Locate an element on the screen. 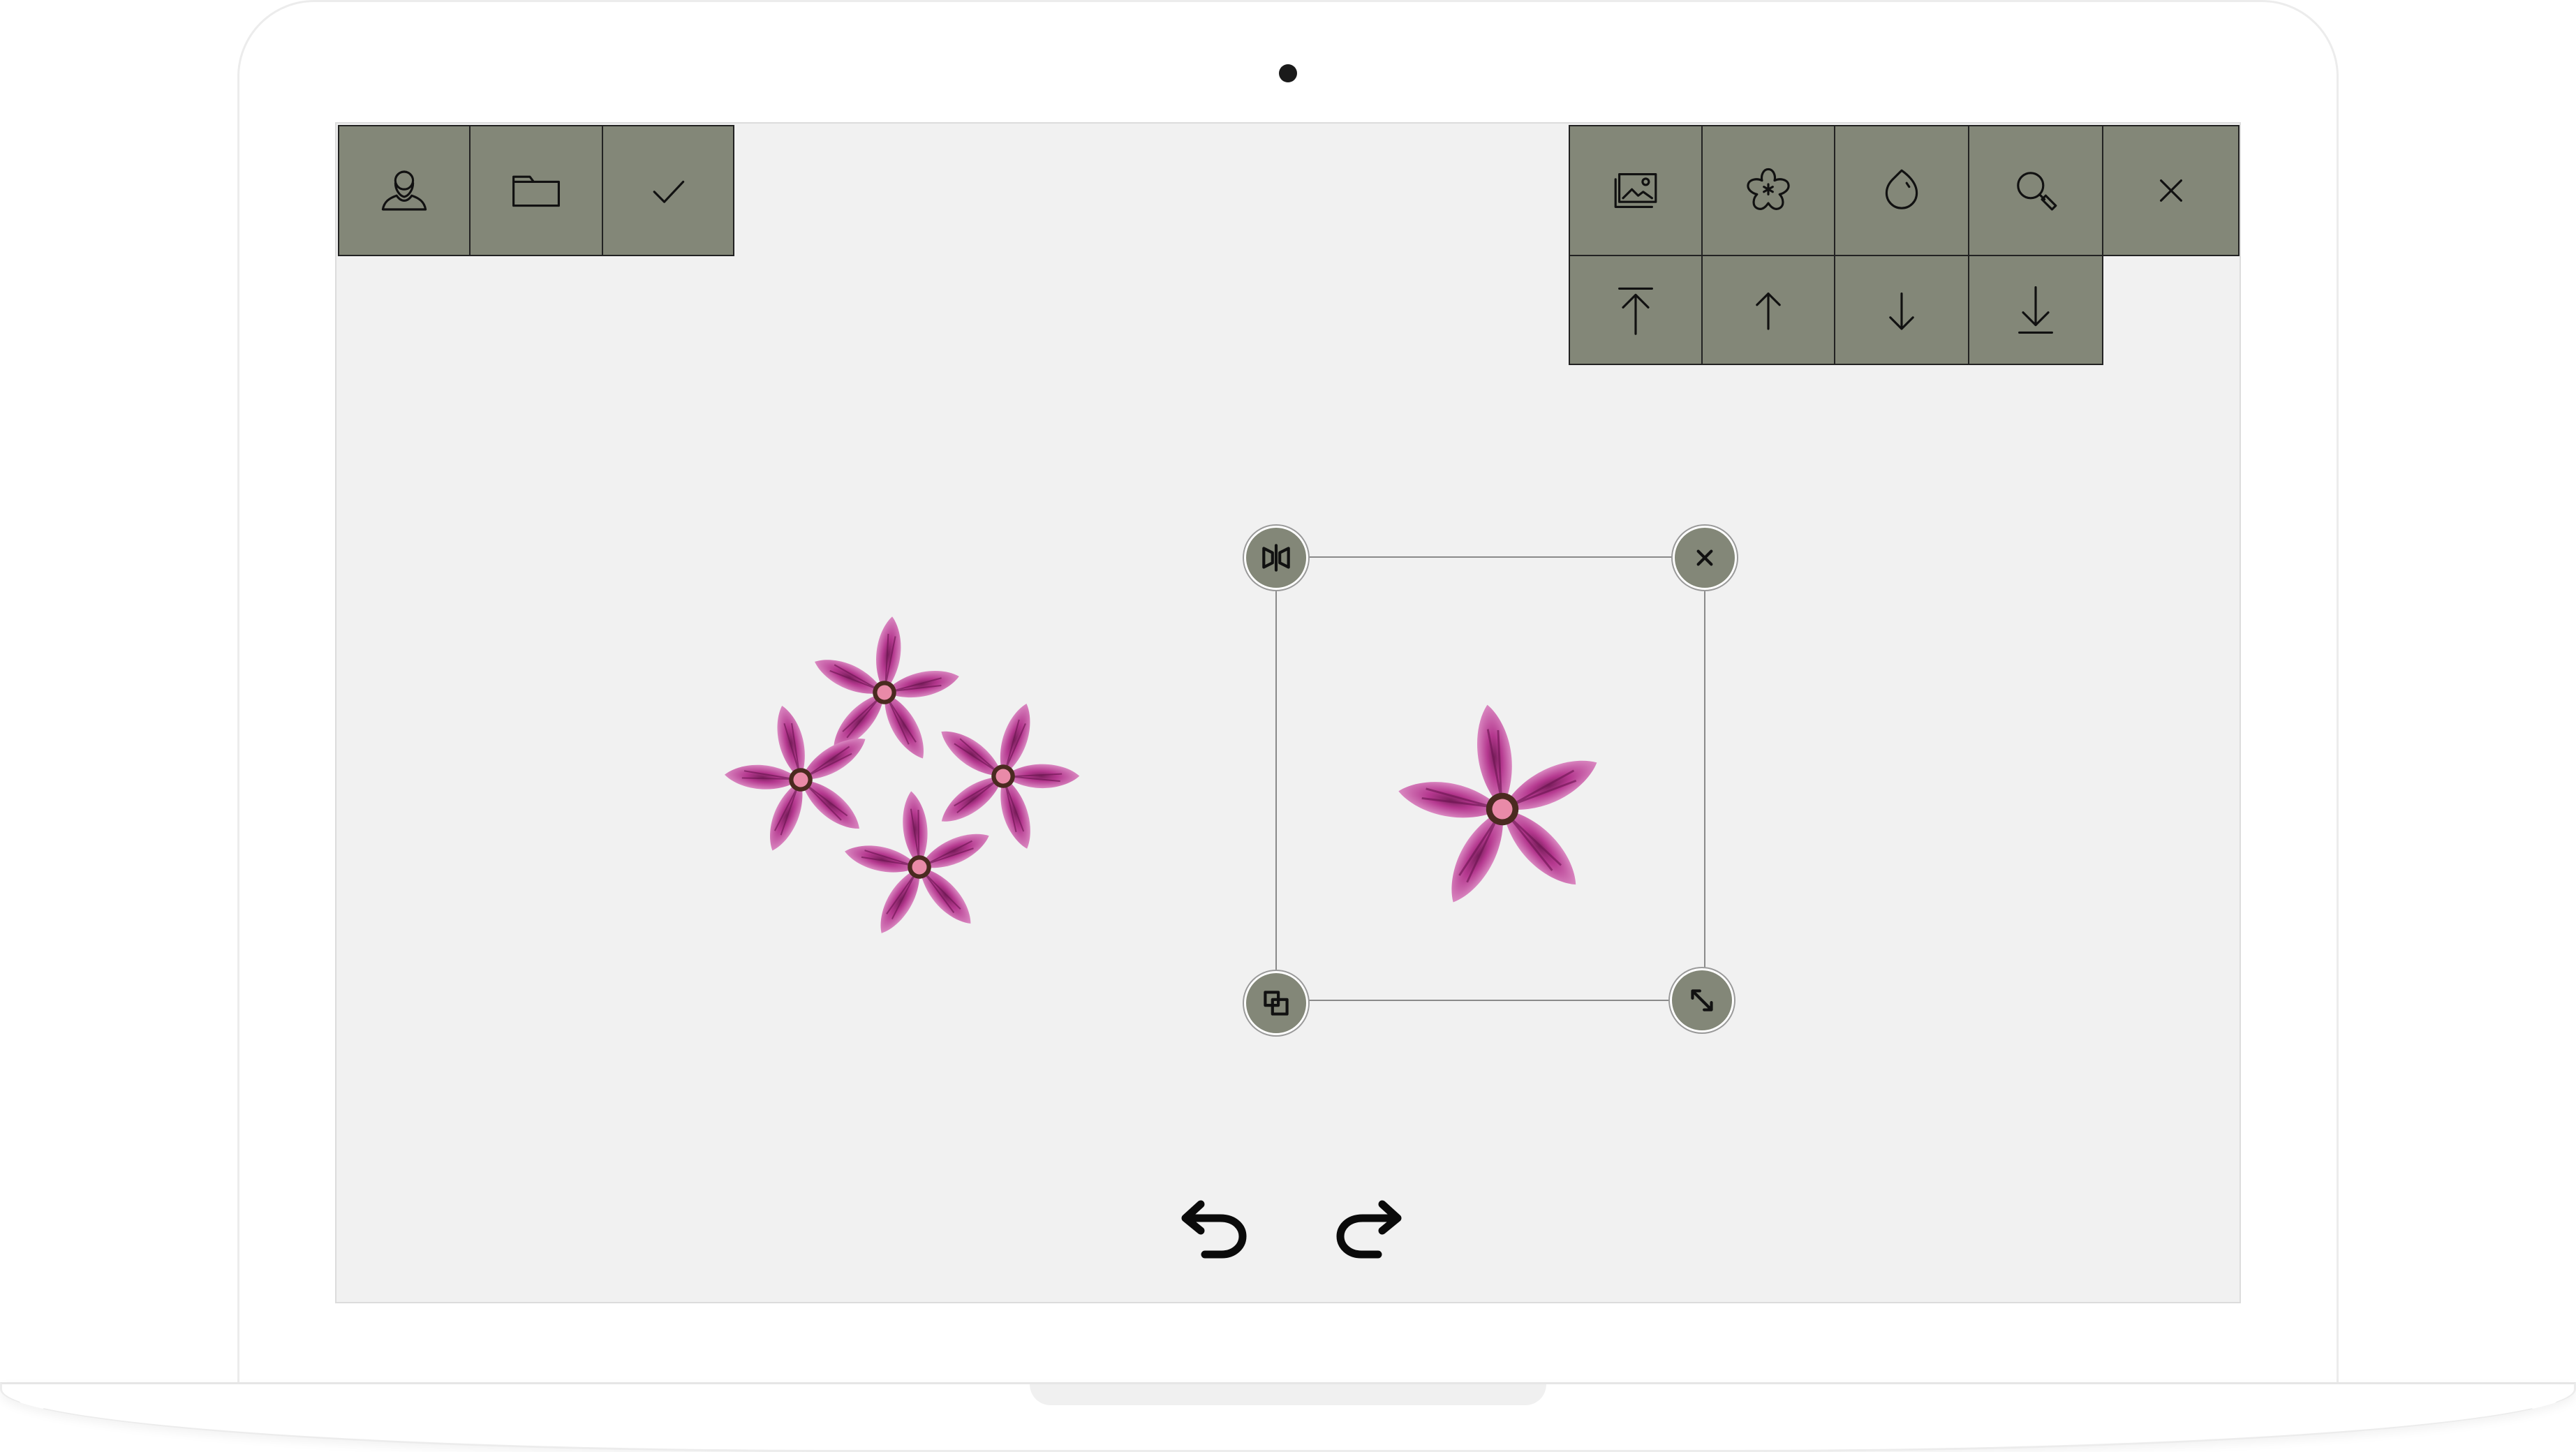  redo-button is located at coordinates (1368, 1226).